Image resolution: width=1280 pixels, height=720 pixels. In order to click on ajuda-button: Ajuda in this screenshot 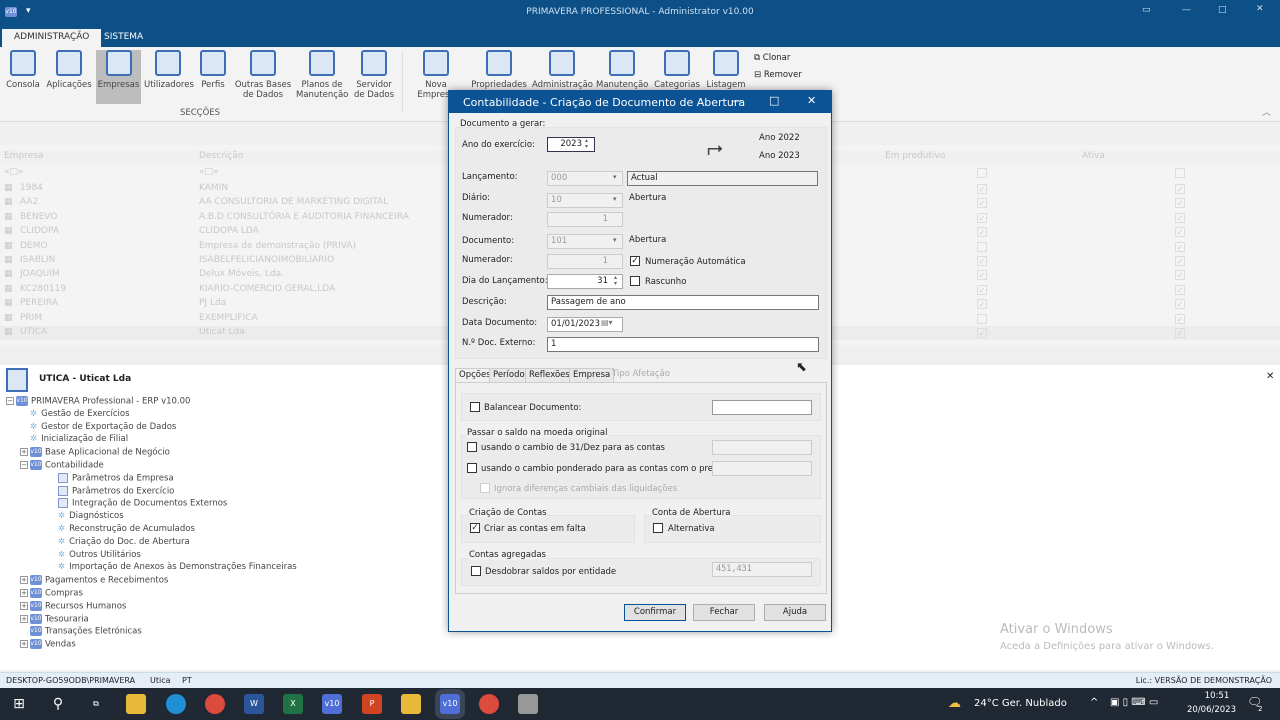, I will do `click(795, 612)`.